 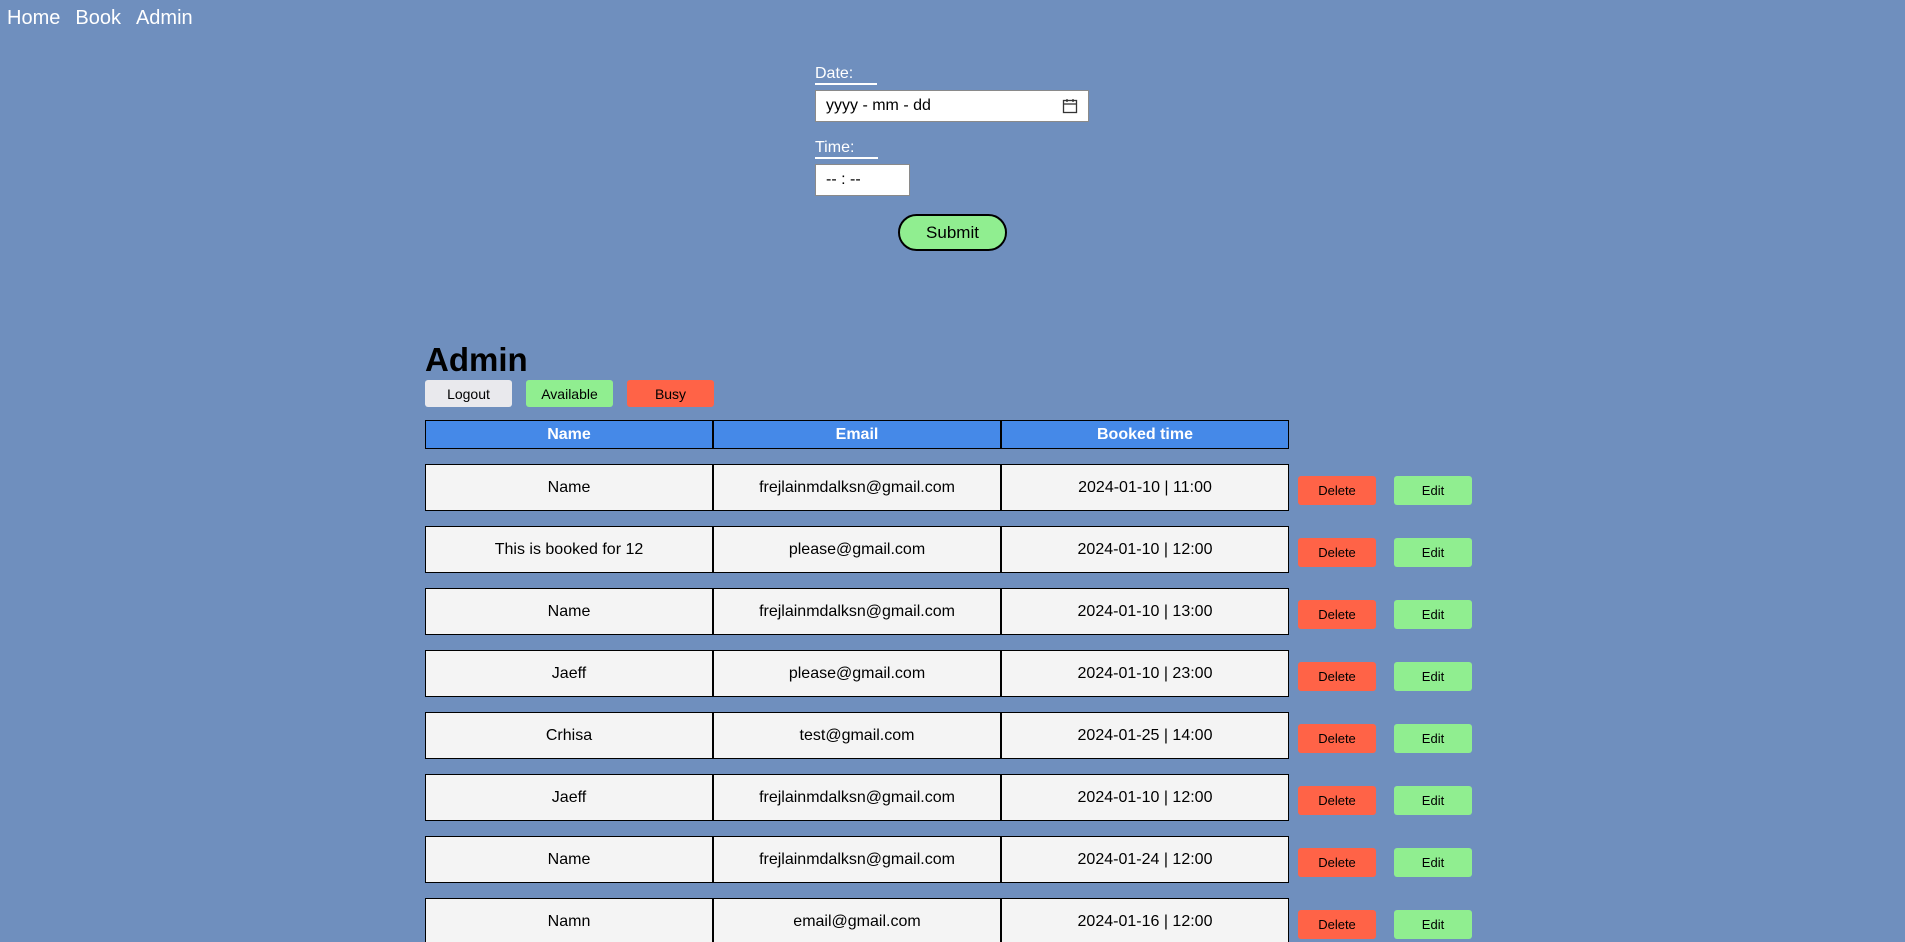 What do you see at coordinates (476, 359) in the screenshot?
I see `admin-title: Admin` at bounding box center [476, 359].